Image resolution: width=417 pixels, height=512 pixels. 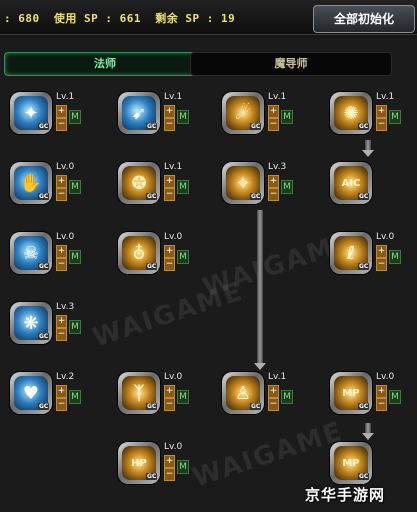 I want to click on skill-slot: ✪ GC Lv.1 + − M, so click(x=163, y=187).